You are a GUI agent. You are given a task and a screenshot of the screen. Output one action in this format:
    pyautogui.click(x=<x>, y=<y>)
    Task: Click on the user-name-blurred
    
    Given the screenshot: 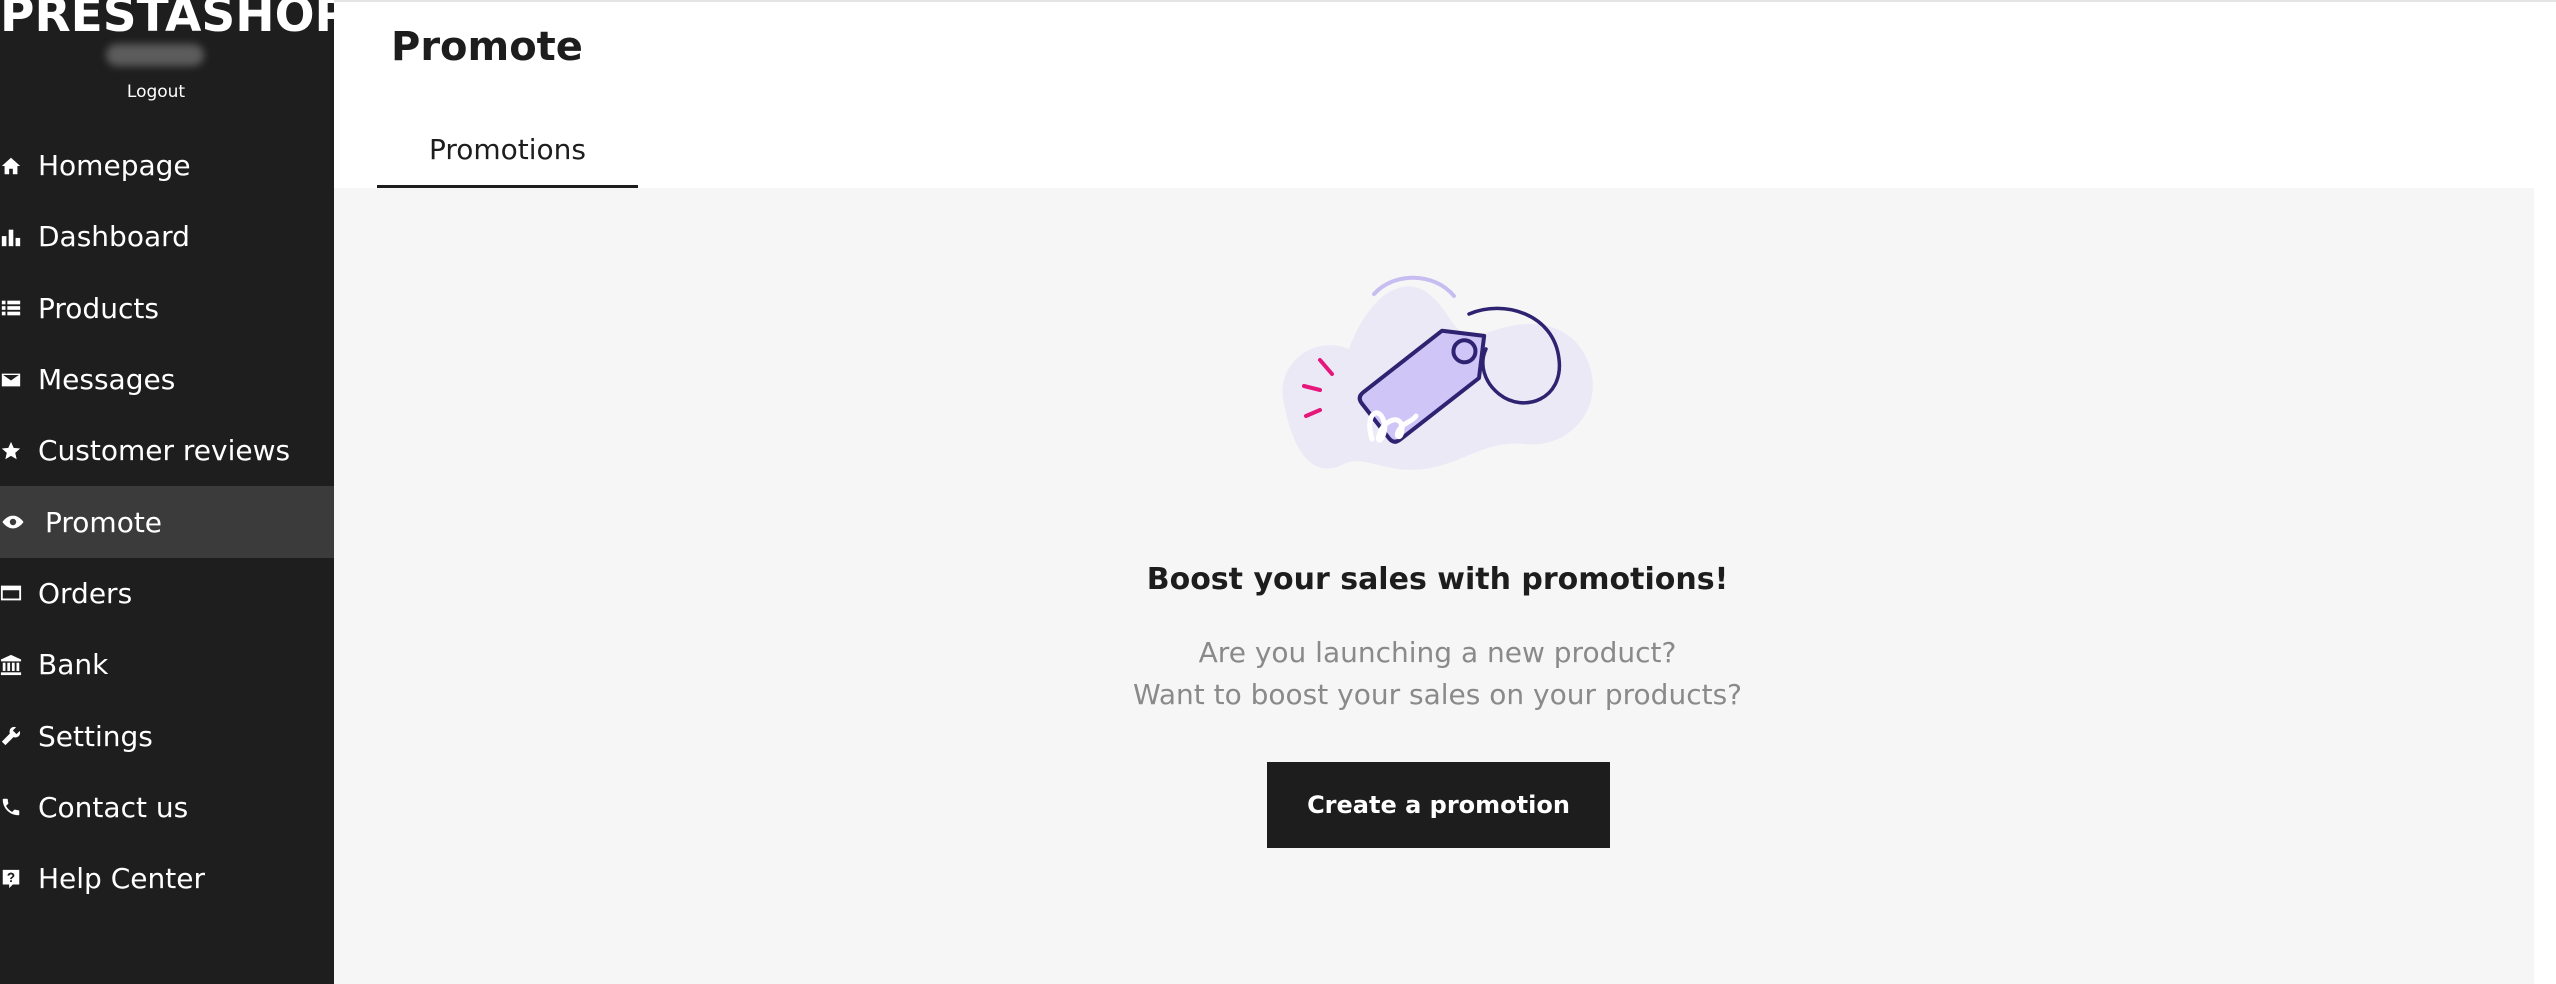 What is the action you would take?
    pyautogui.click(x=155, y=55)
    